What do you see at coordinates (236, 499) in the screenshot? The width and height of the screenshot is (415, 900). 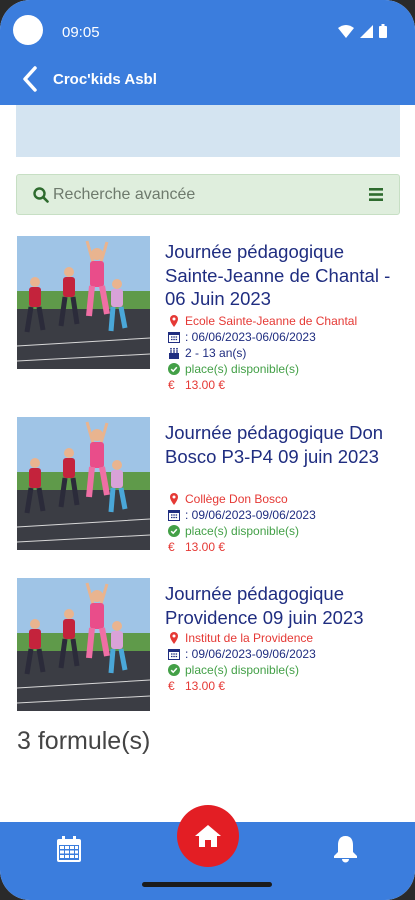 I see `location-text: Collège Don Bosco` at bounding box center [236, 499].